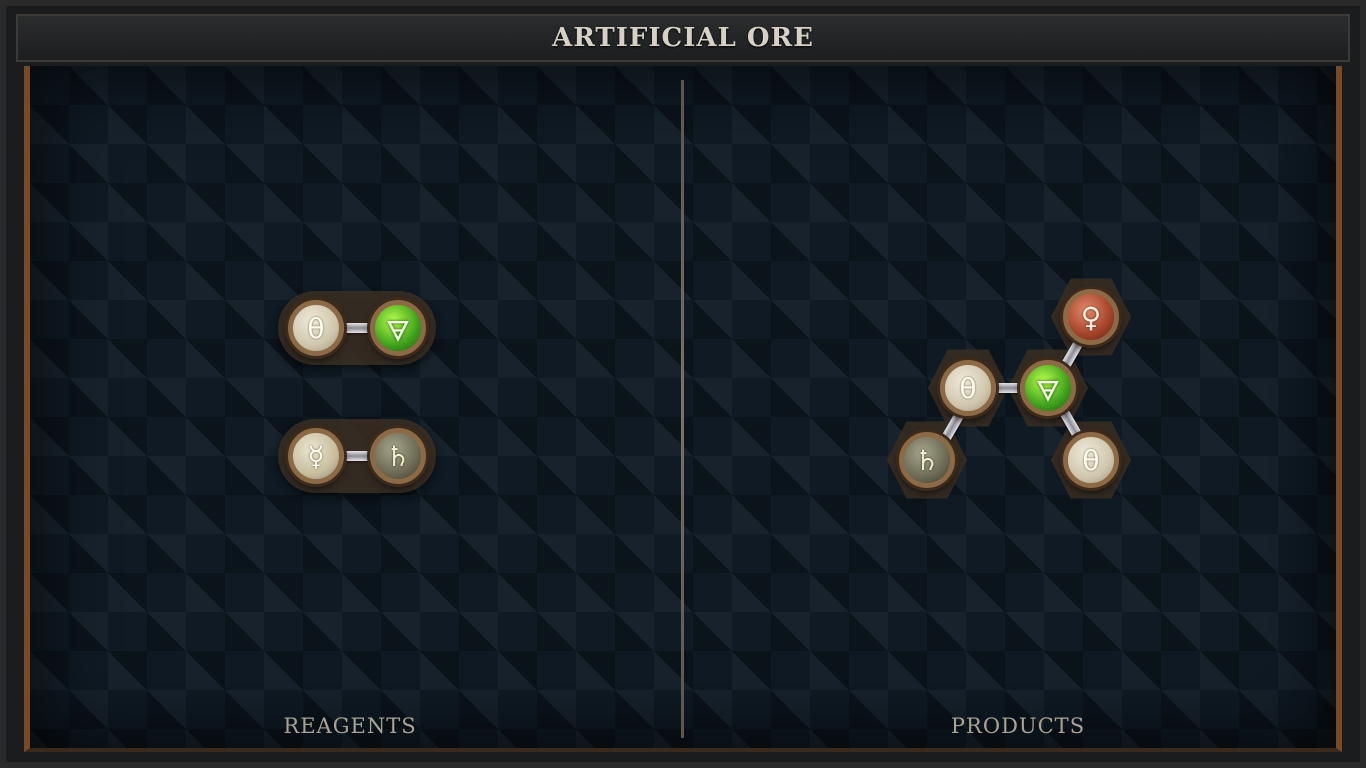 The height and width of the screenshot is (768, 1366). What do you see at coordinates (316, 328) in the screenshot?
I see `reagent-1-atom-salt: θ` at bounding box center [316, 328].